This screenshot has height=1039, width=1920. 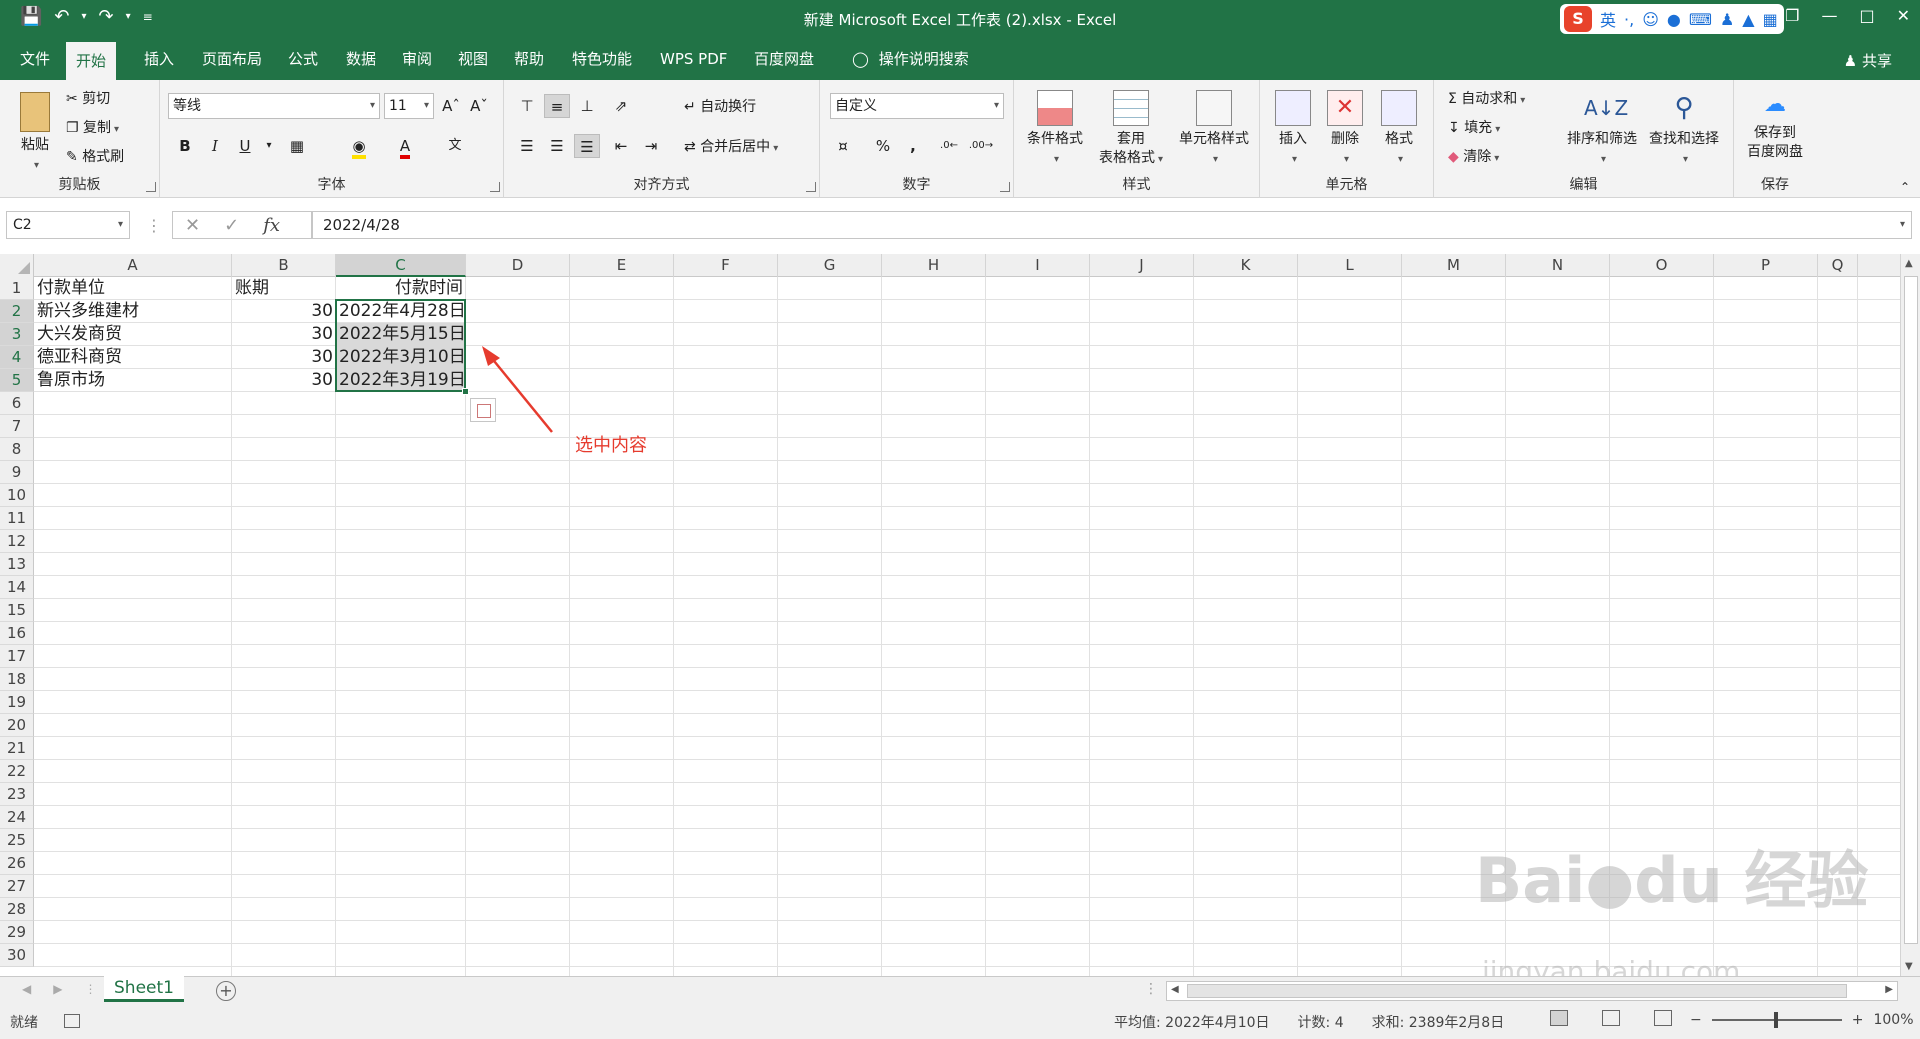 I want to click on cell-a4: 德亚科商贸, so click(x=133, y=357).